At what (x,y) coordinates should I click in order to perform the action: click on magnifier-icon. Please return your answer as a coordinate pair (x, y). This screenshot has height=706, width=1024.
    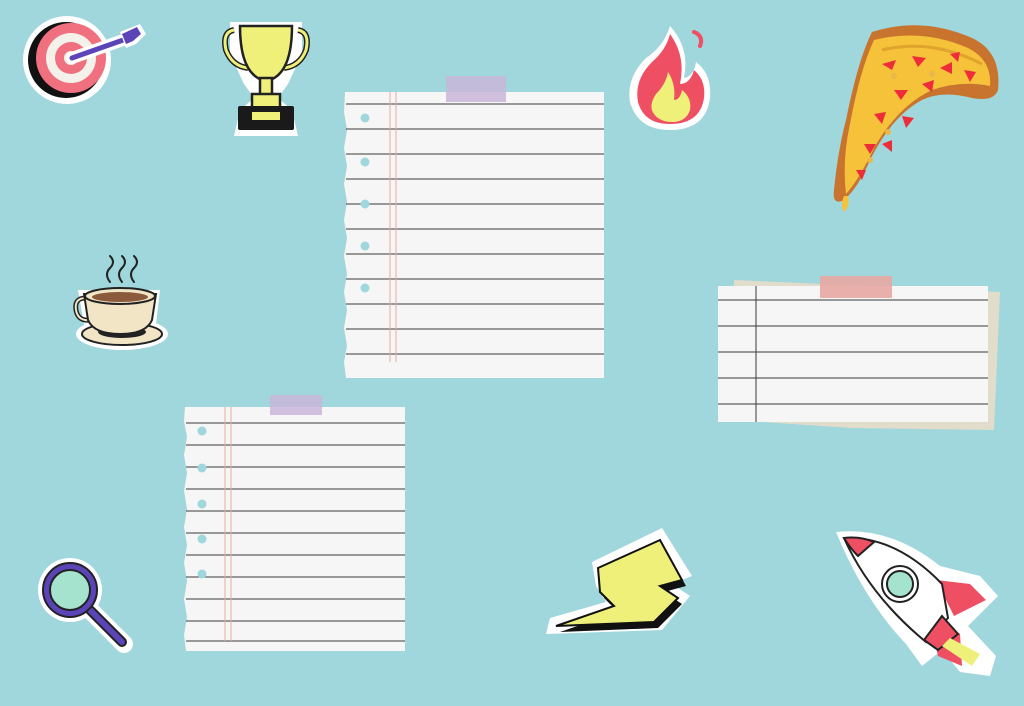
    Looking at the image, I should click on (85, 605).